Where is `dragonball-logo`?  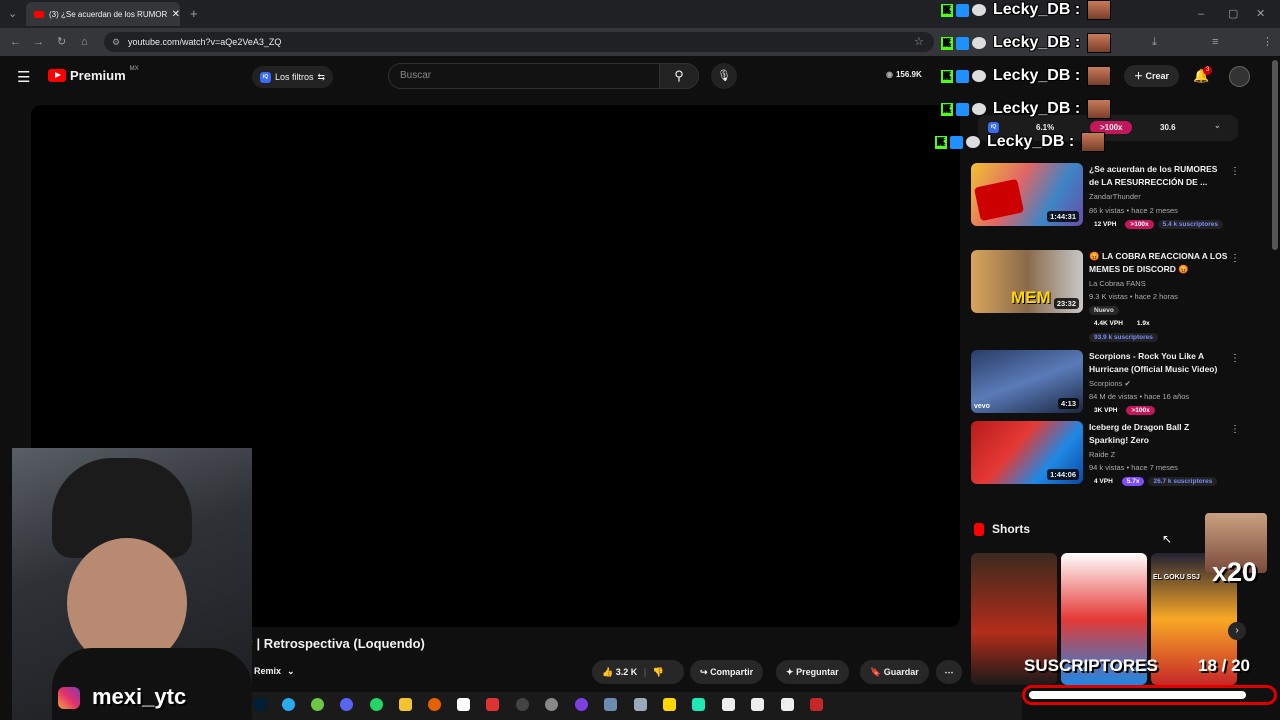
dragonball-logo is located at coordinates (999, 200).